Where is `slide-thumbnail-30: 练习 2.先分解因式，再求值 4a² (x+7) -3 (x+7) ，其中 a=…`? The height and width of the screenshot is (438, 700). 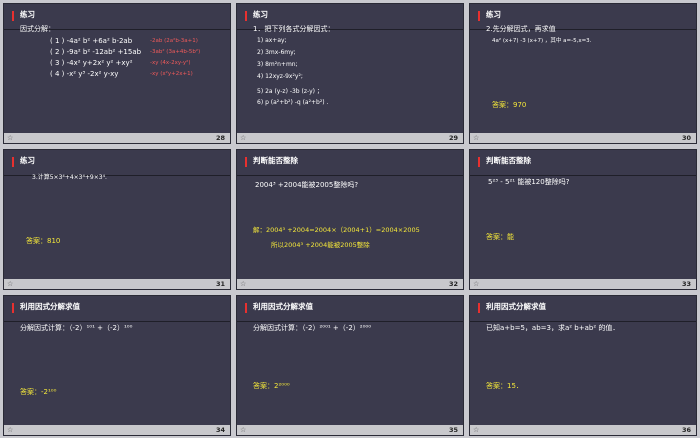
slide-thumbnail-30: 练习 2.先分解因式，再求值 4a² (x+7) -3 (x+7) ，其中 a=… is located at coordinates (583, 73).